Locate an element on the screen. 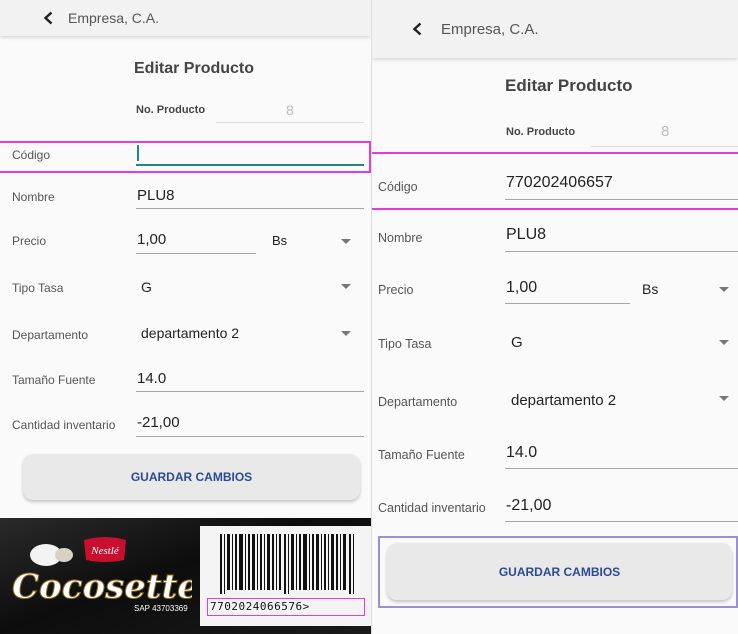  codigo-highlight-box is located at coordinates (185, 157).